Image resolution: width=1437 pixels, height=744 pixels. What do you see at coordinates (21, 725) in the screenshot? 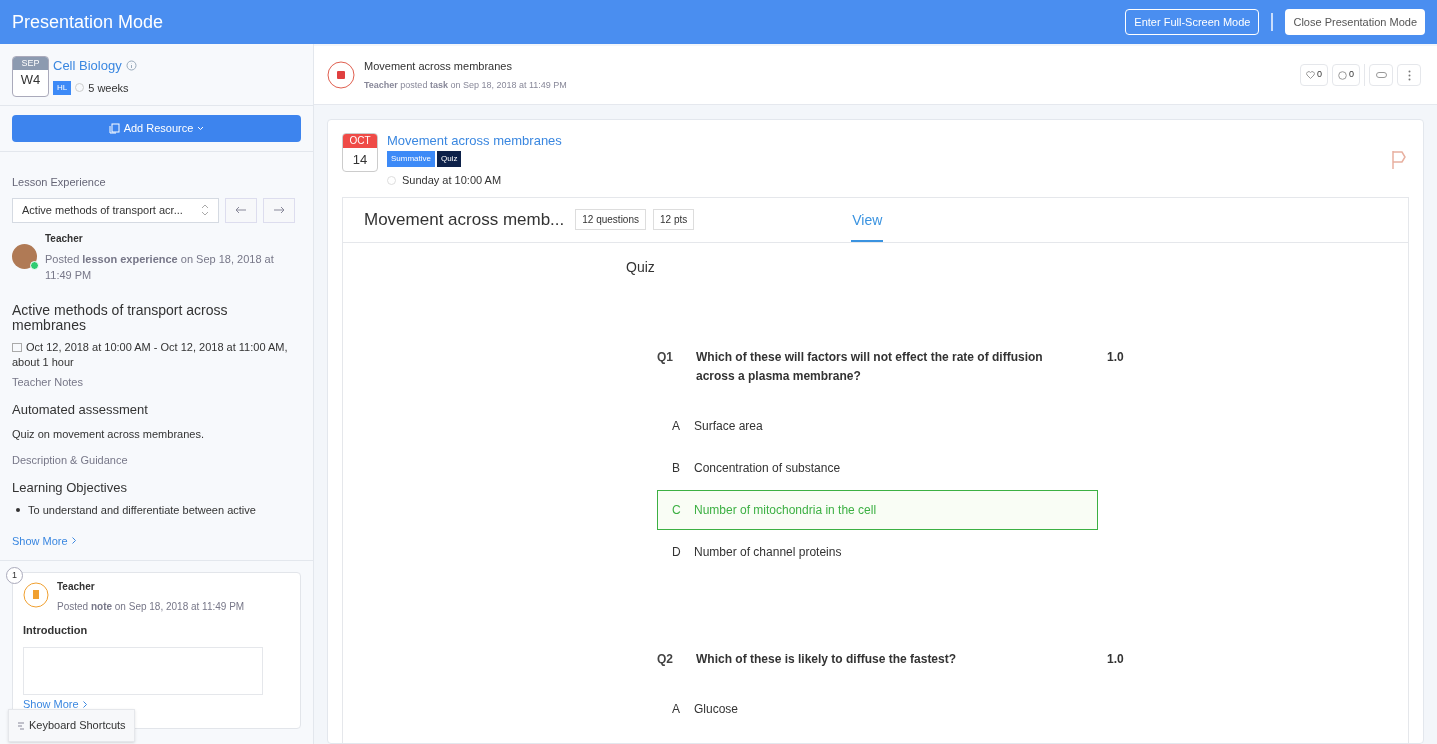
I see `sort-icon` at bounding box center [21, 725].